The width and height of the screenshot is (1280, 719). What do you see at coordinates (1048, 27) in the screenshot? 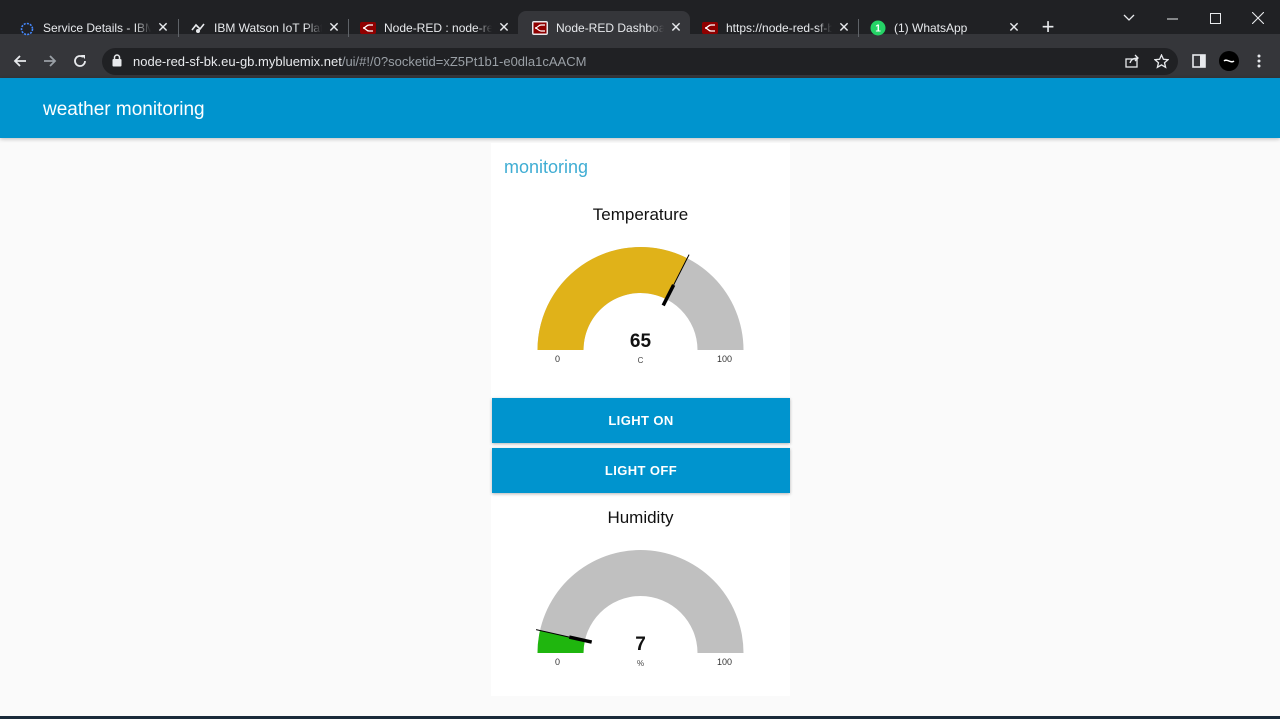
I see `new-tab-button: +` at bounding box center [1048, 27].